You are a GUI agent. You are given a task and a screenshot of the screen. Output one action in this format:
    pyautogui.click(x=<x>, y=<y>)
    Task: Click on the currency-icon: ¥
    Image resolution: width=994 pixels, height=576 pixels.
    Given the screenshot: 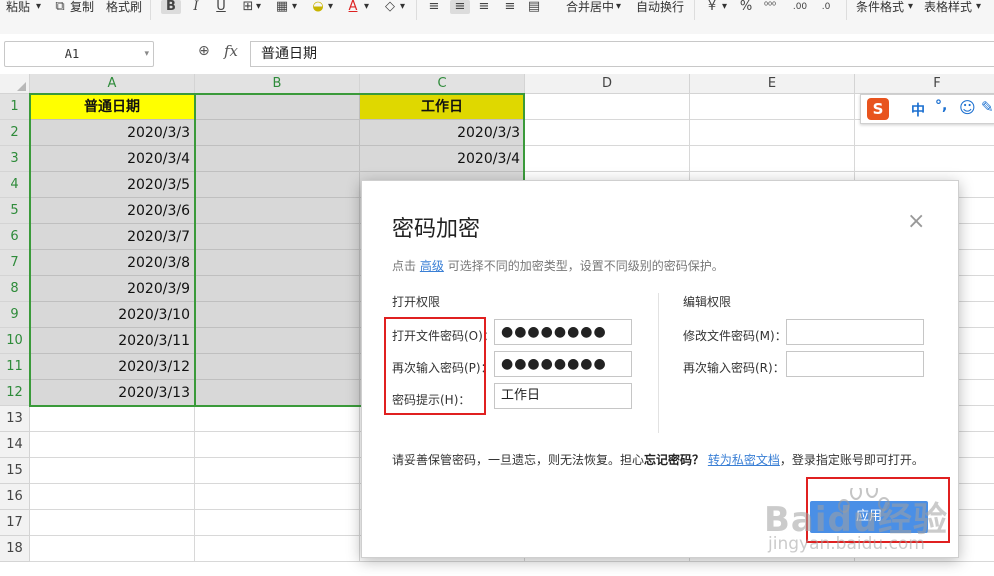 What is the action you would take?
    pyautogui.click(x=712, y=7)
    